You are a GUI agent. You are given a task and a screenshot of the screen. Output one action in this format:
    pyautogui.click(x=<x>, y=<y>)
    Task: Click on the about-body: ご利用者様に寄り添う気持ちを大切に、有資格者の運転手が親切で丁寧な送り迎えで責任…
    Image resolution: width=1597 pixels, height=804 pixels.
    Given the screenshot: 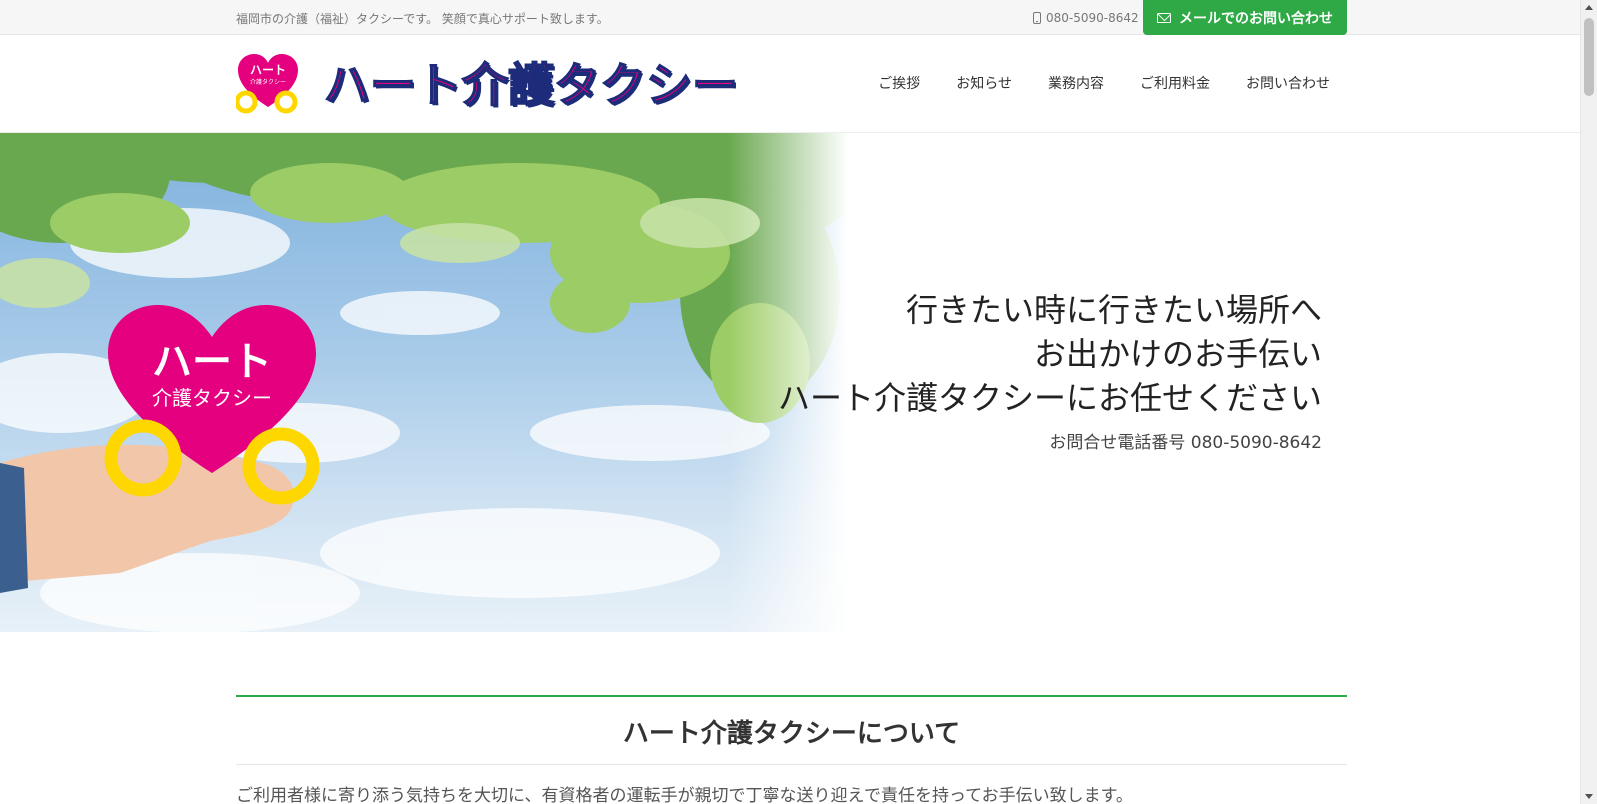 What is the action you would take?
    pyautogui.click(x=684, y=795)
    